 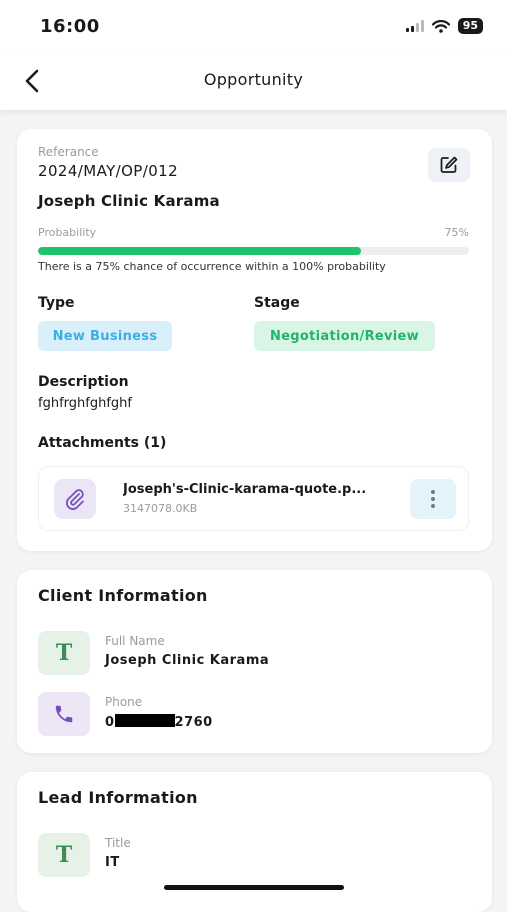 What do you see at coordinates (193, 722) in the screenshot?
I see `phone-suffix: 2760` at bounding box center [193, 722].